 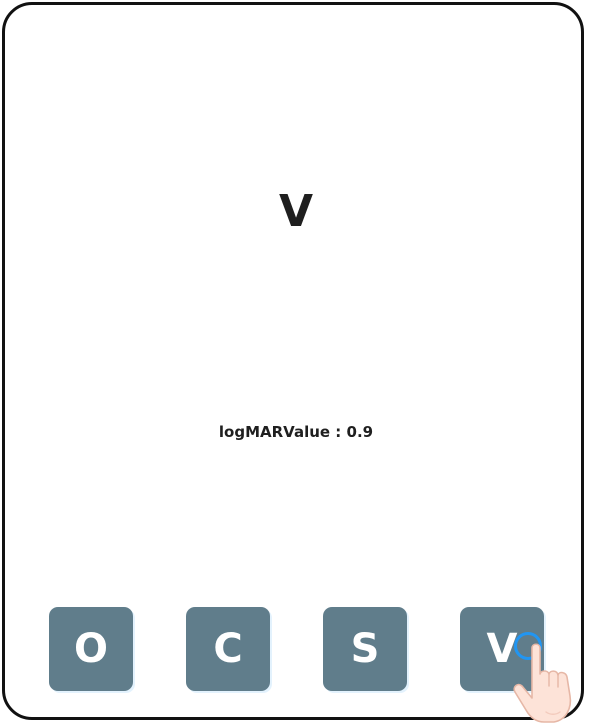 I want to click on choice-button-s: S, so click(x=365, y=649).